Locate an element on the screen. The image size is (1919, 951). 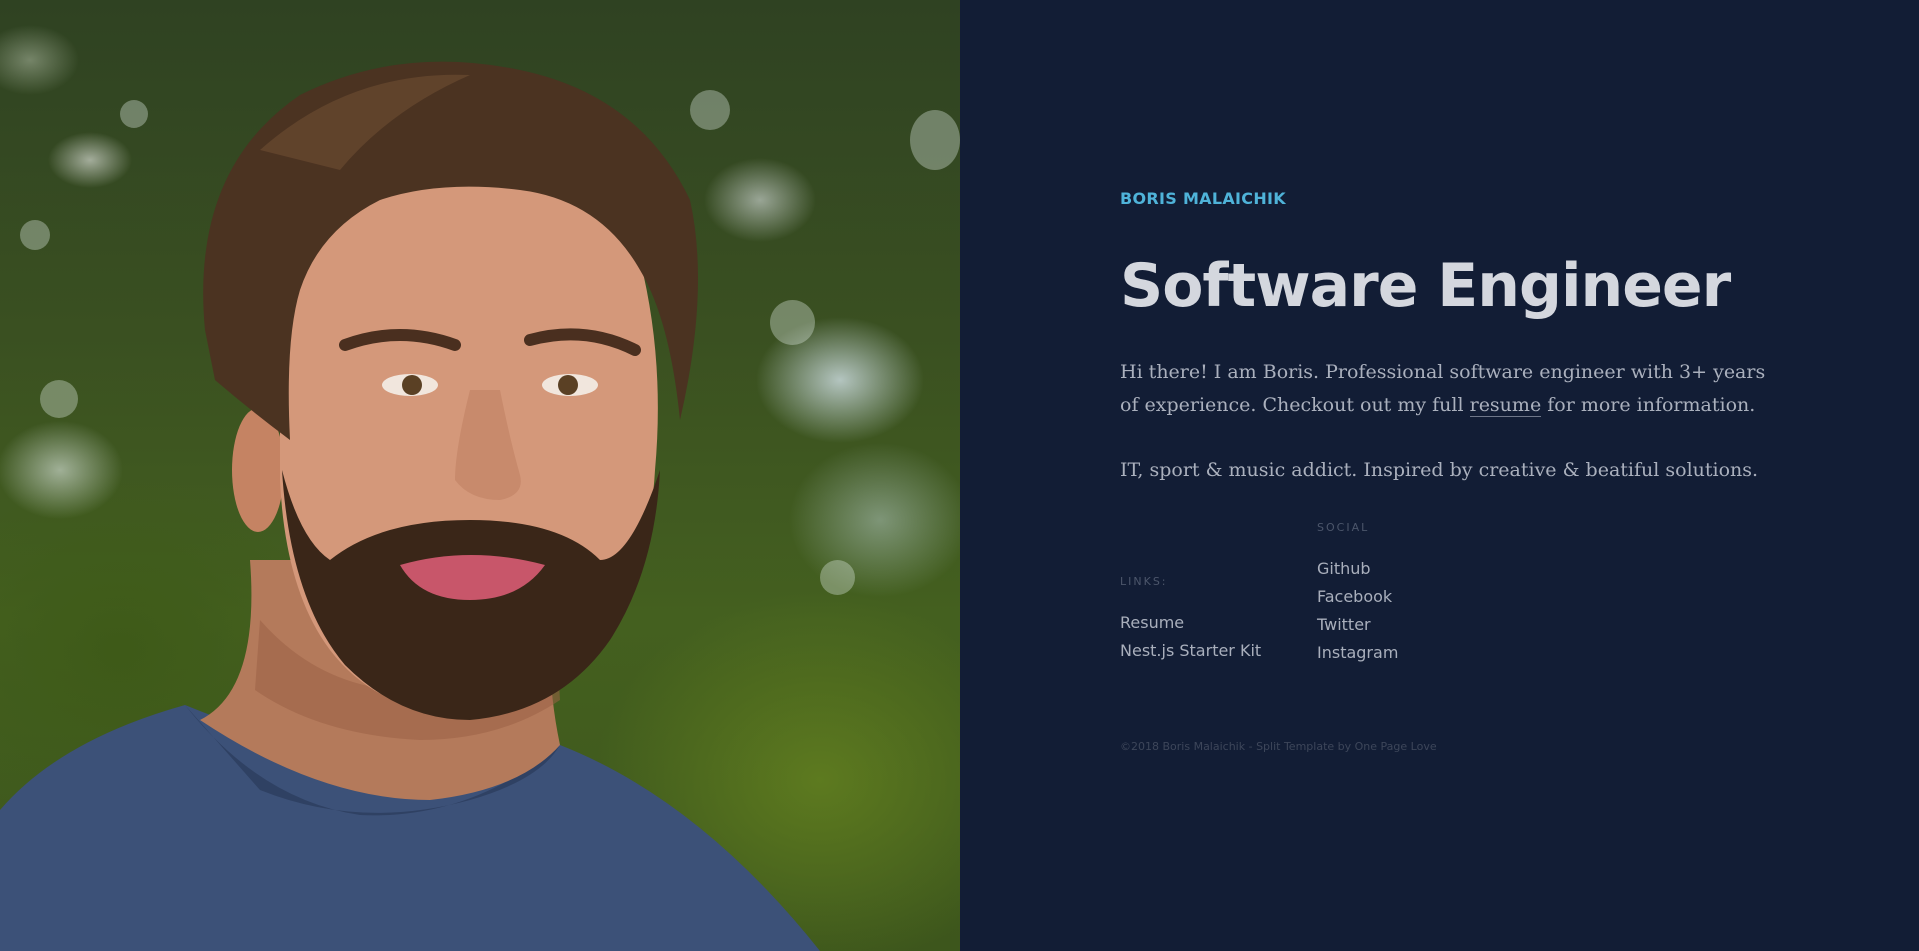
links-column: LINKS: Resume Nest.js Starter Kit is located at coordinates (1190, 619).